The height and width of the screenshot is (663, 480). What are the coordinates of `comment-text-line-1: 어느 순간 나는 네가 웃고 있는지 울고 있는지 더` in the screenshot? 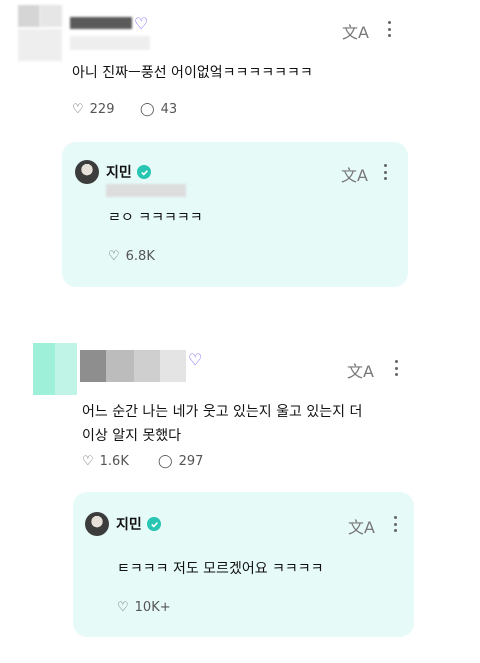 It's located at (222, 412).